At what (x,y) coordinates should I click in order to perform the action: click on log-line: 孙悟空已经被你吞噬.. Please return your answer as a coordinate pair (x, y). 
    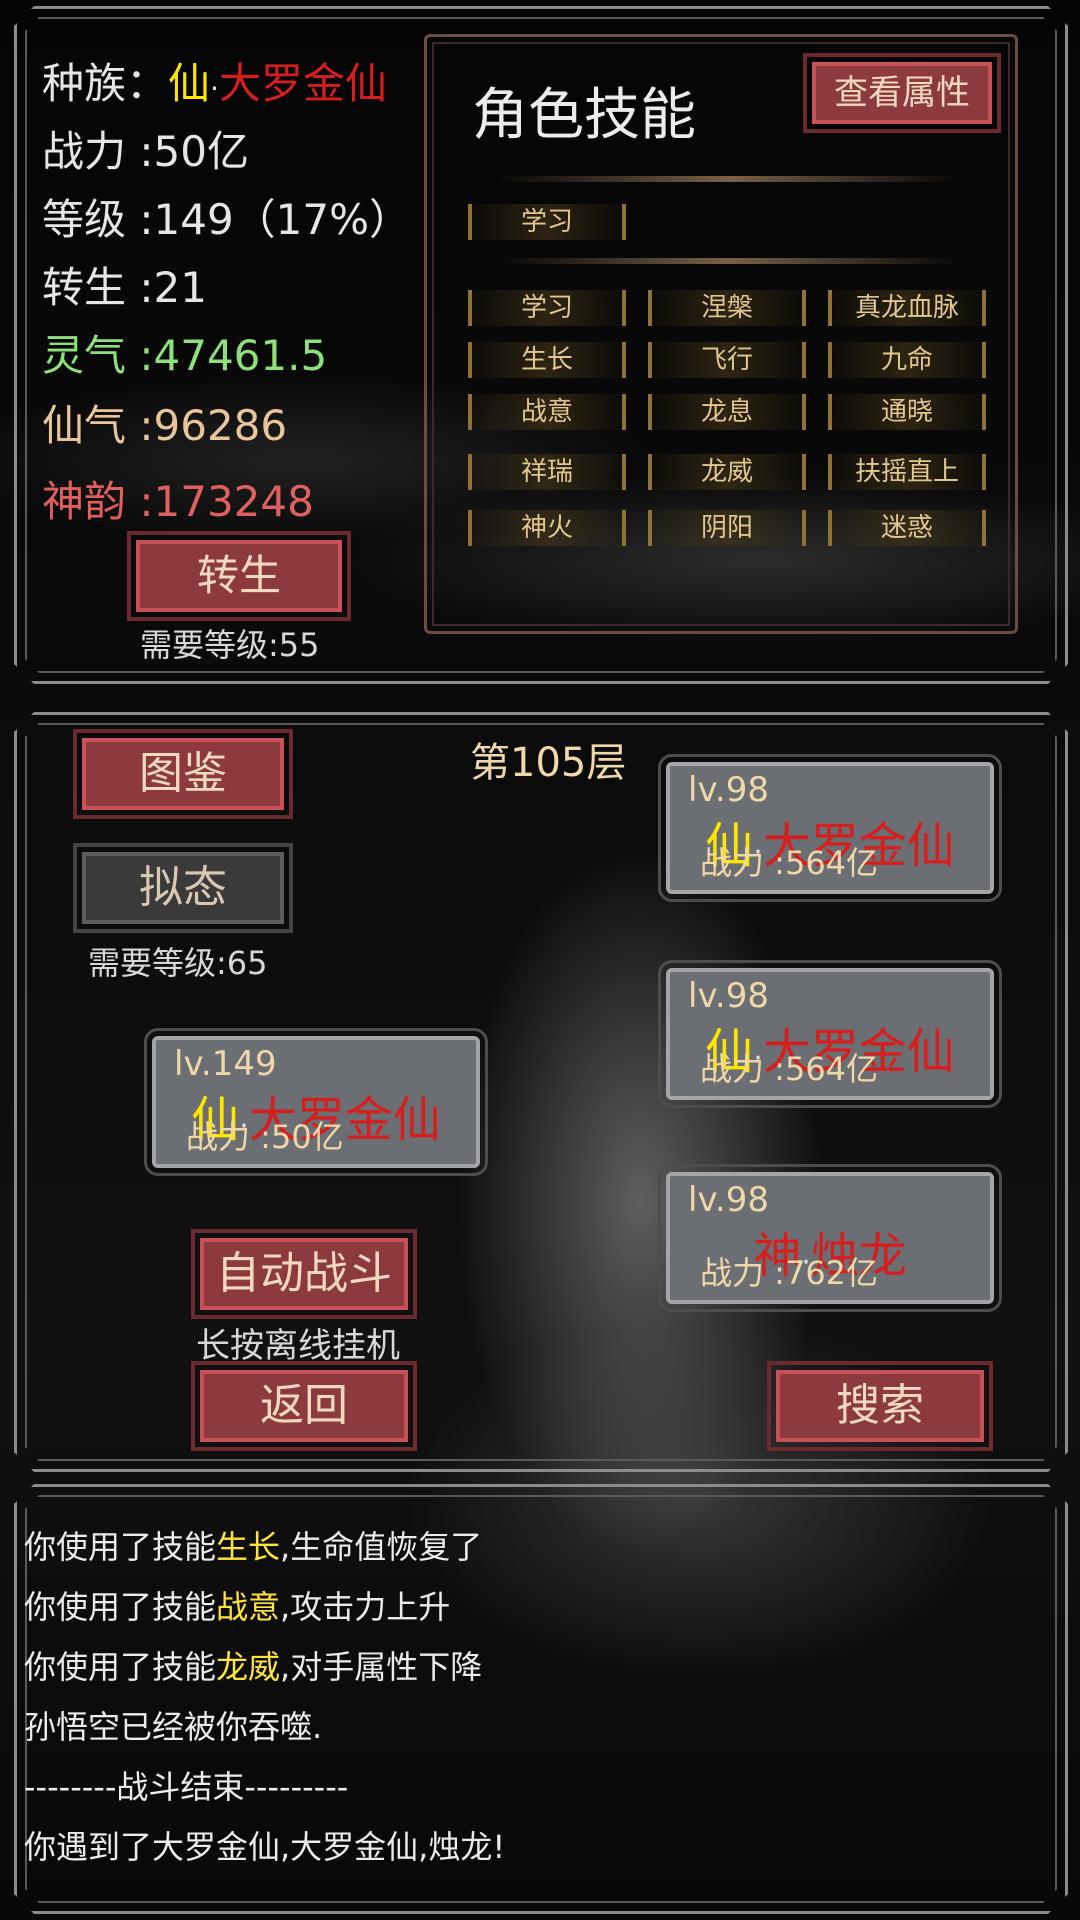
    Looking at the image, I should click on (173, 1727).